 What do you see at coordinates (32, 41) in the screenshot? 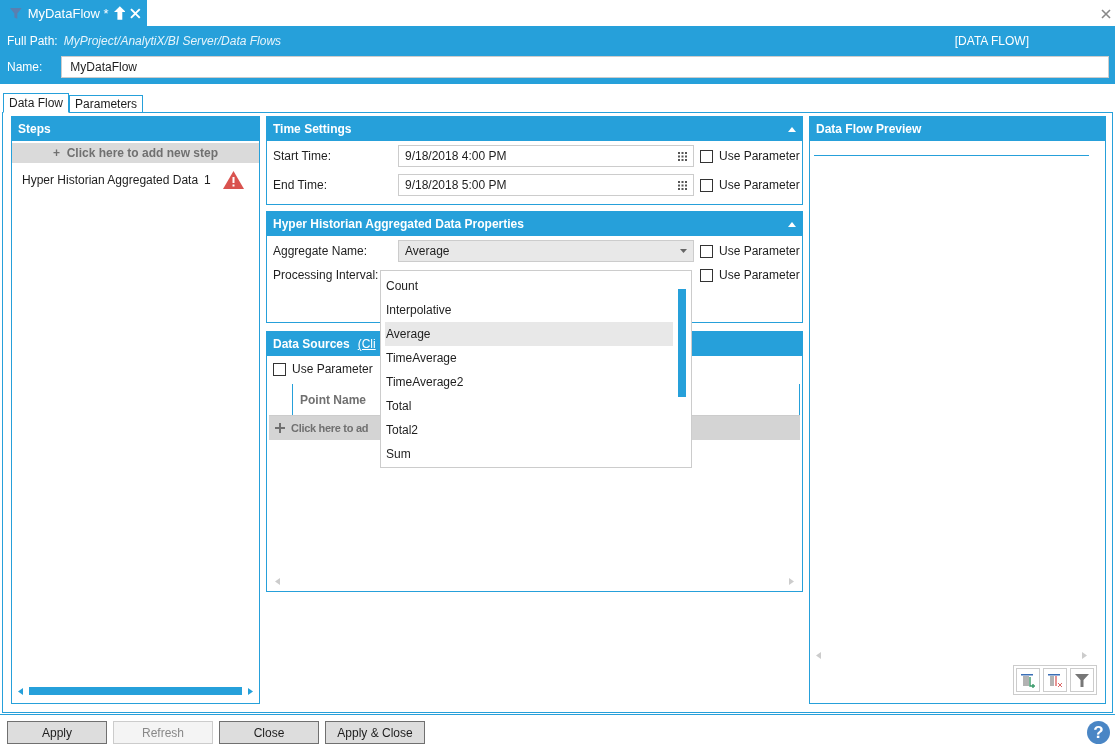
I see `full-path-label: Full Path:` at bounding box center [32, 41].